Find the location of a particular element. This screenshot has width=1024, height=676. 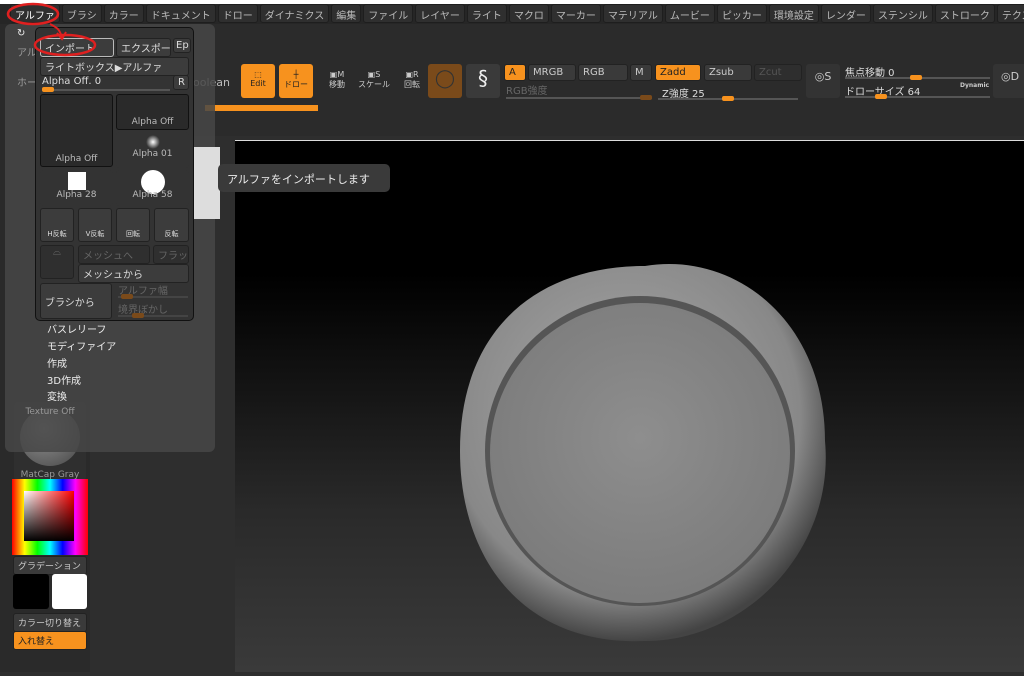

flip-h-button: H反転 is located at coordinates (57, 225).